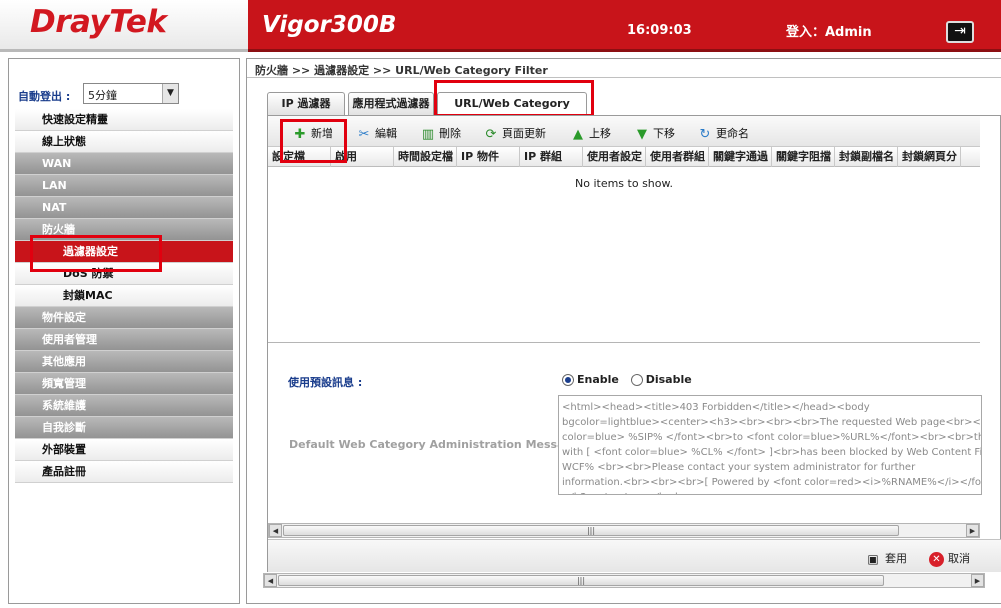 This screenshot has width=1001, height=608. Describe the element at coordinates (960, 32) in the screenshot. I see `logout-icon: ⇥` at that location.